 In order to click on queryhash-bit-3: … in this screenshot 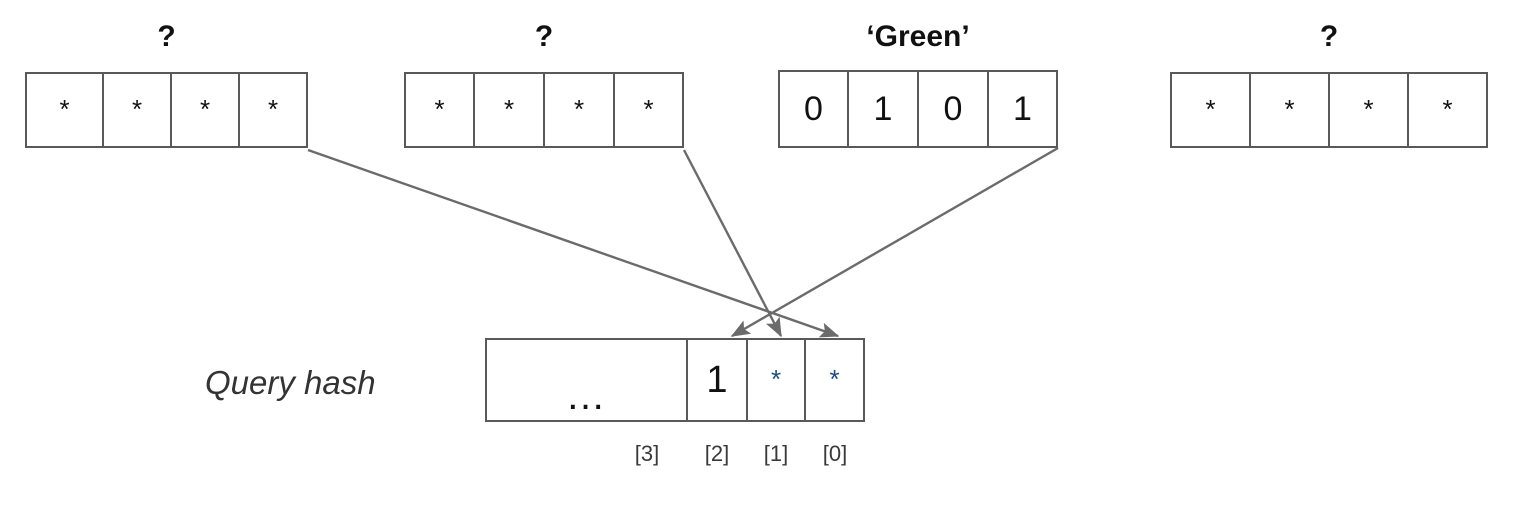, I will do `click(586, 380)`.